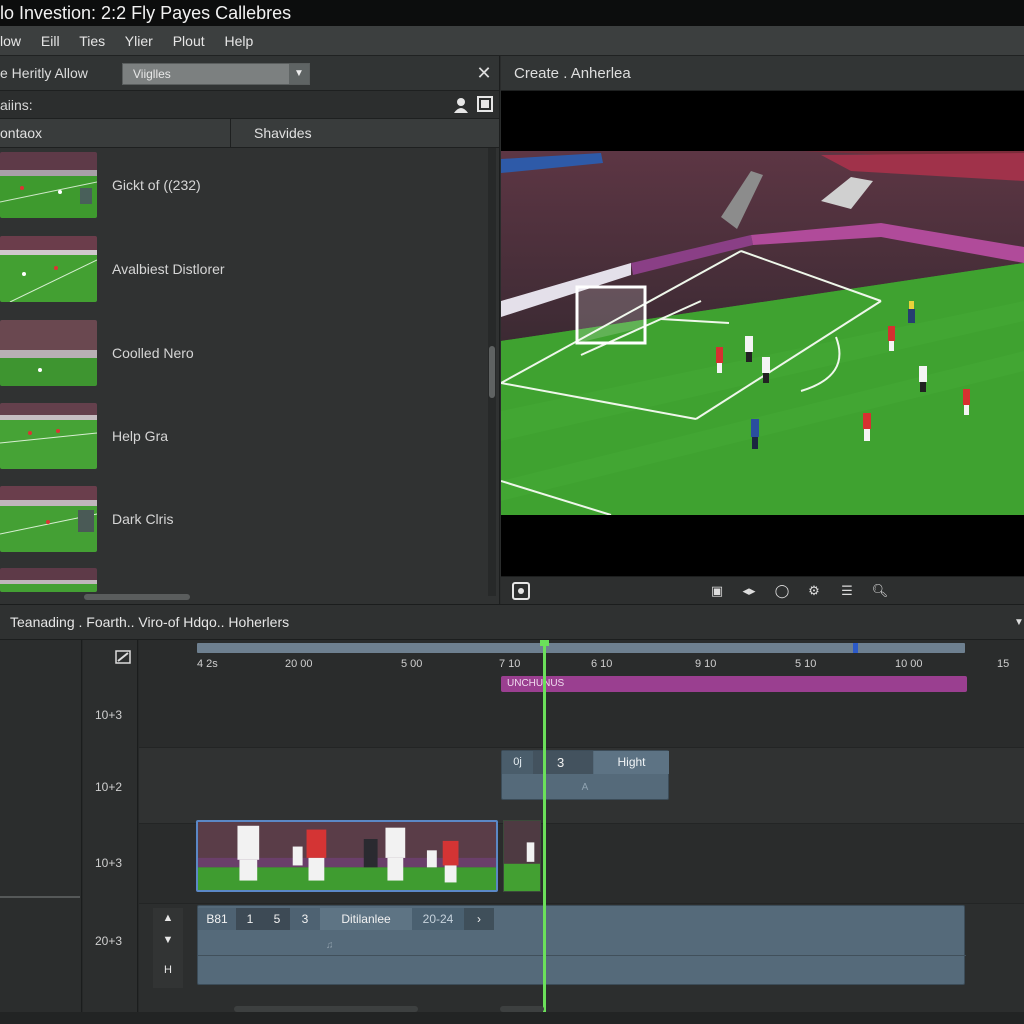 The height and width of the screenshot is (1024, 1024). I want to click on ruler-label: 5 10, so click(806, 664).